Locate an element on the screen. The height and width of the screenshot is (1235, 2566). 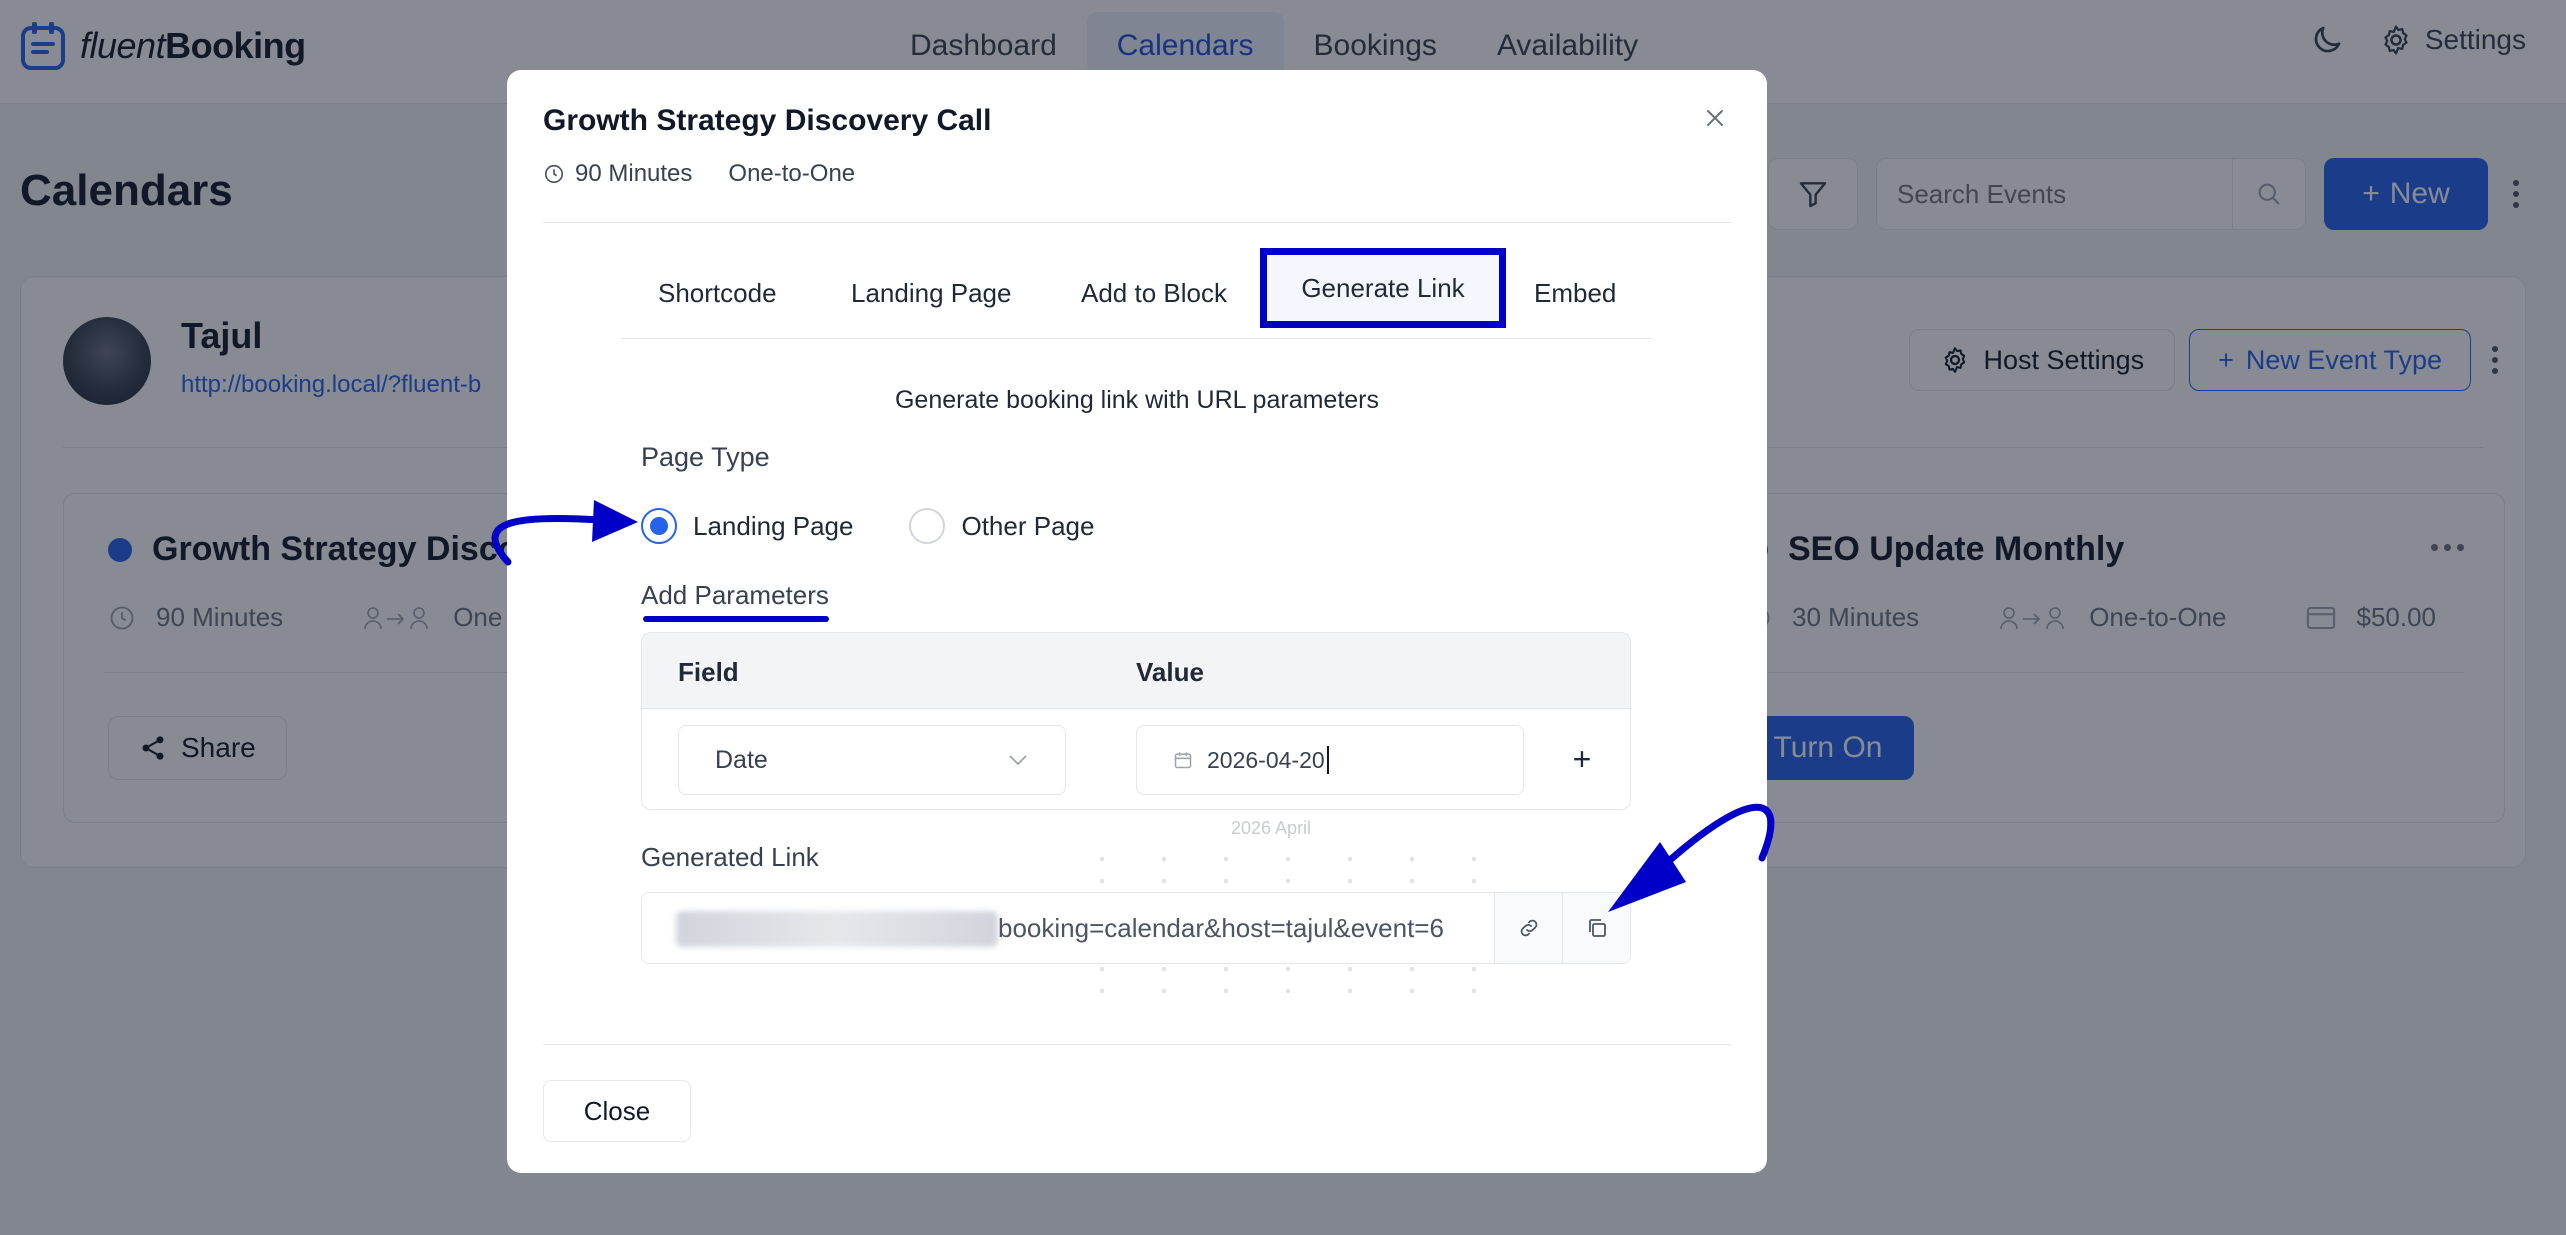
parameter-date-value: 2026-04-20 is located at coordinates (1266, 759).